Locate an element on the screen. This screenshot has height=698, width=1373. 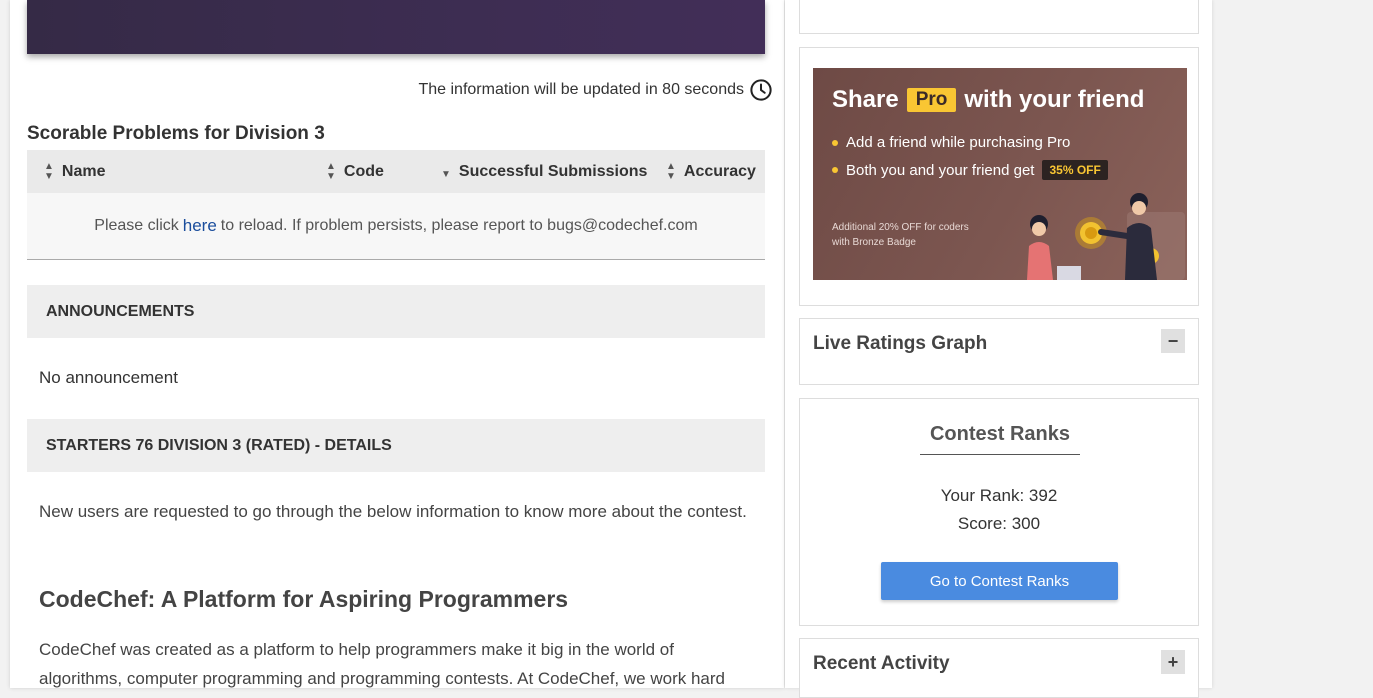
promo-bullet-1: Add a friend while purchasing Pro is located at coordinates (951, 142).